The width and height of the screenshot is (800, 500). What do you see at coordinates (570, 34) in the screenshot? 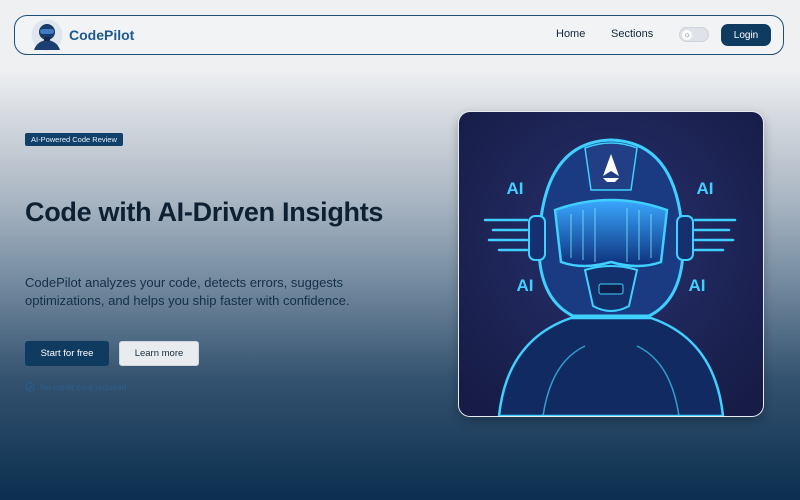
I see `nav-link-home: Home` at bounding box center [570, 34].